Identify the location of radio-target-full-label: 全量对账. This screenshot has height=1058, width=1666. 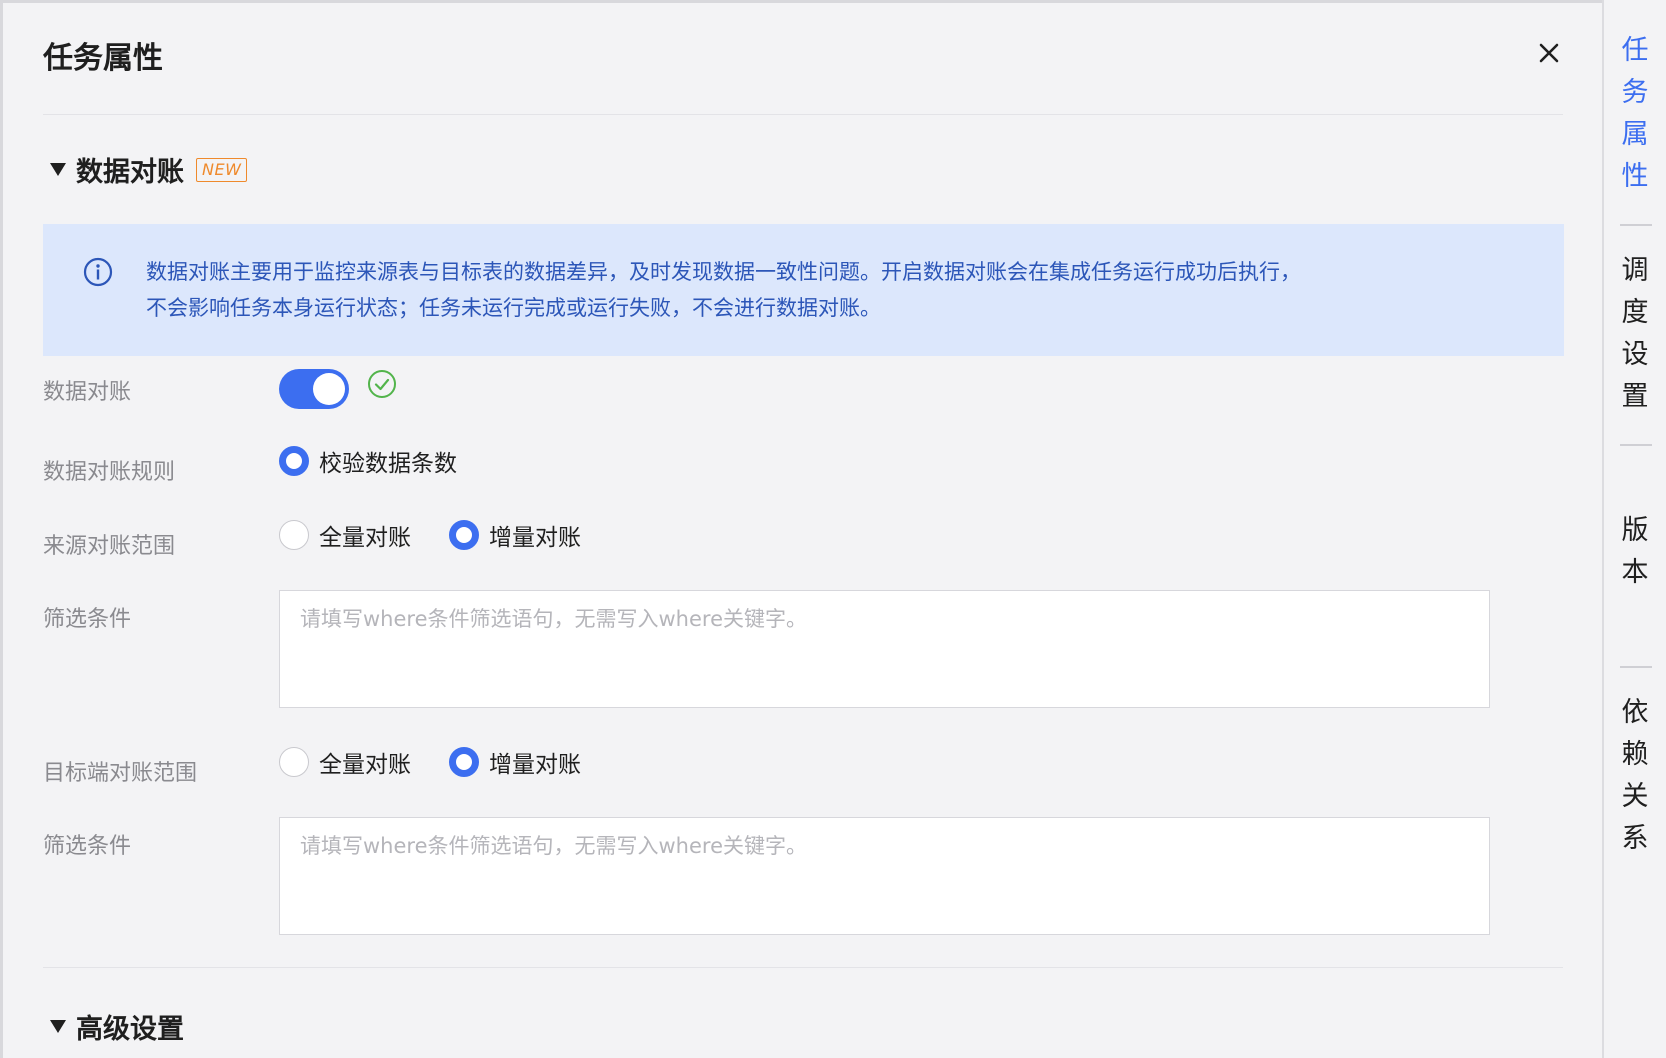
(365, 765).